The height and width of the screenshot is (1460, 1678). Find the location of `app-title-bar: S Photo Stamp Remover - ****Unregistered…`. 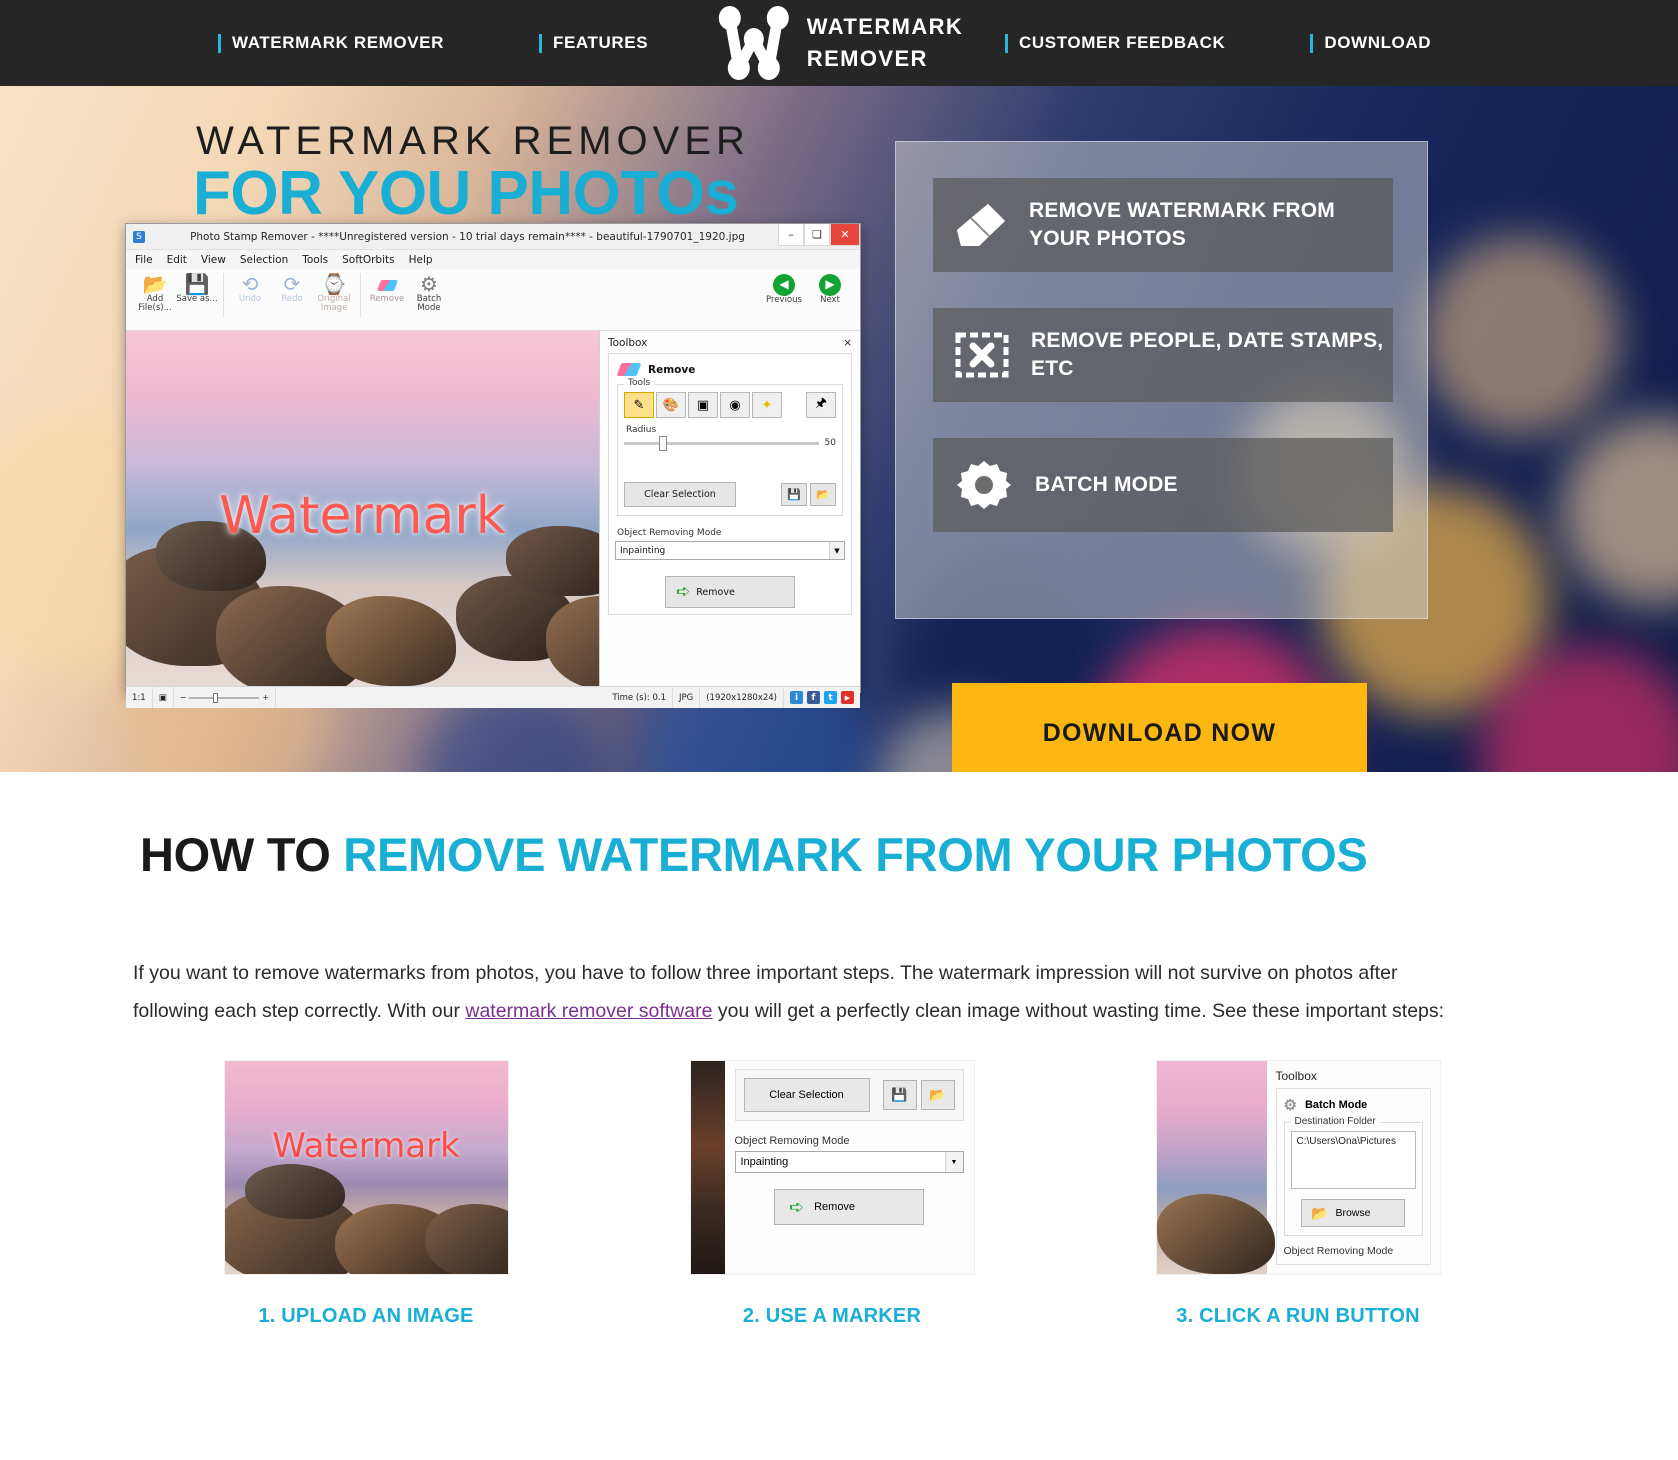

app-title-bar: S Photo Stamp Remover - ****Unregistered… is located at coordinates (493, 237).